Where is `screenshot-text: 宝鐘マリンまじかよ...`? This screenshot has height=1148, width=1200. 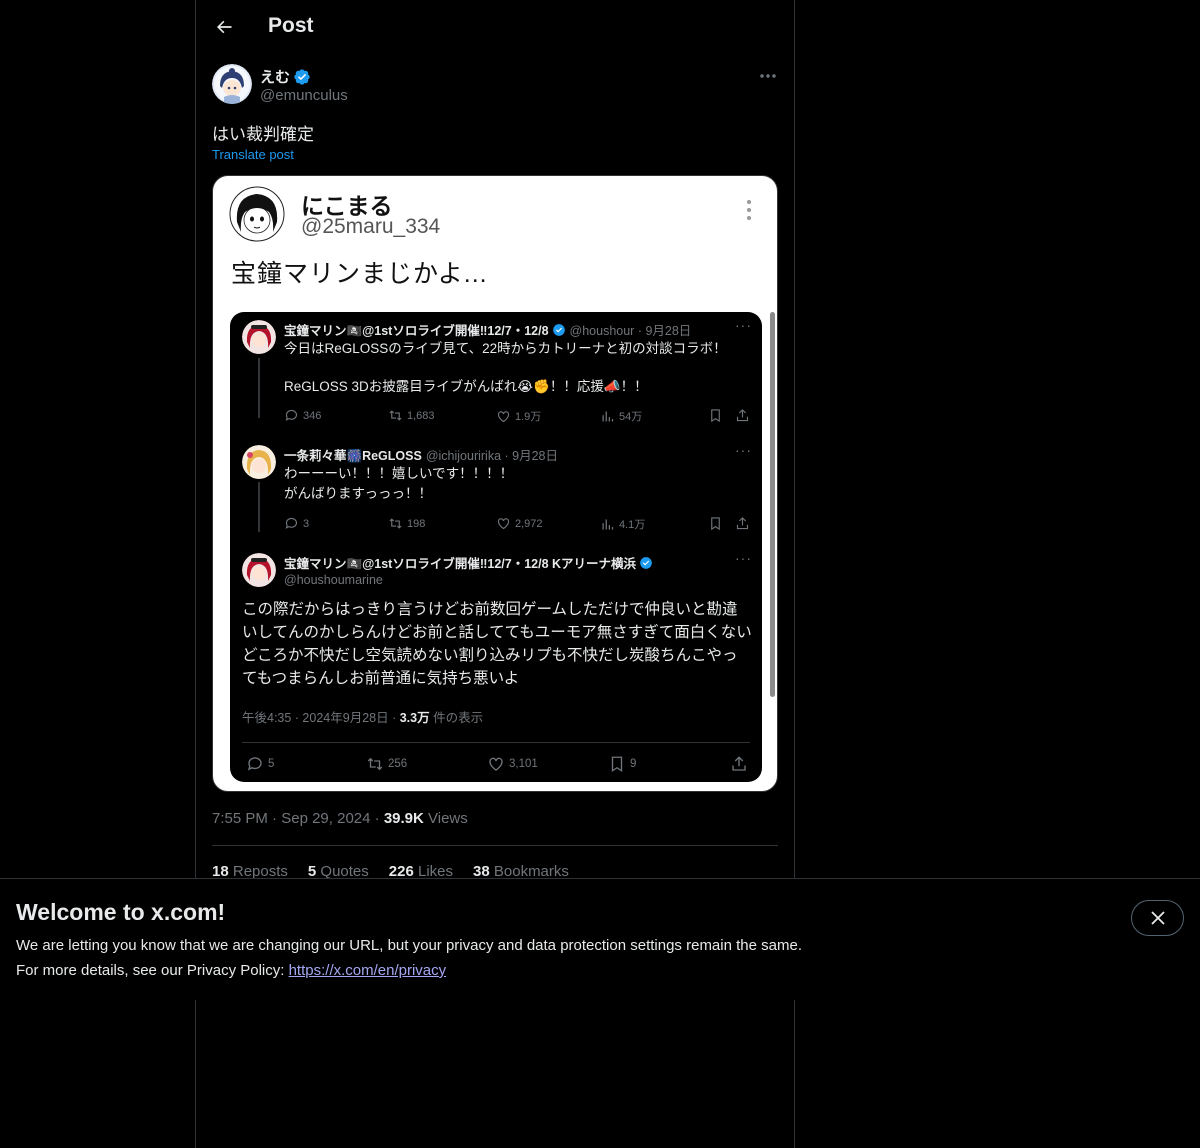 screenshot-text: 宝鐘マリンまじかよ... is located at coordinates (359, 274).